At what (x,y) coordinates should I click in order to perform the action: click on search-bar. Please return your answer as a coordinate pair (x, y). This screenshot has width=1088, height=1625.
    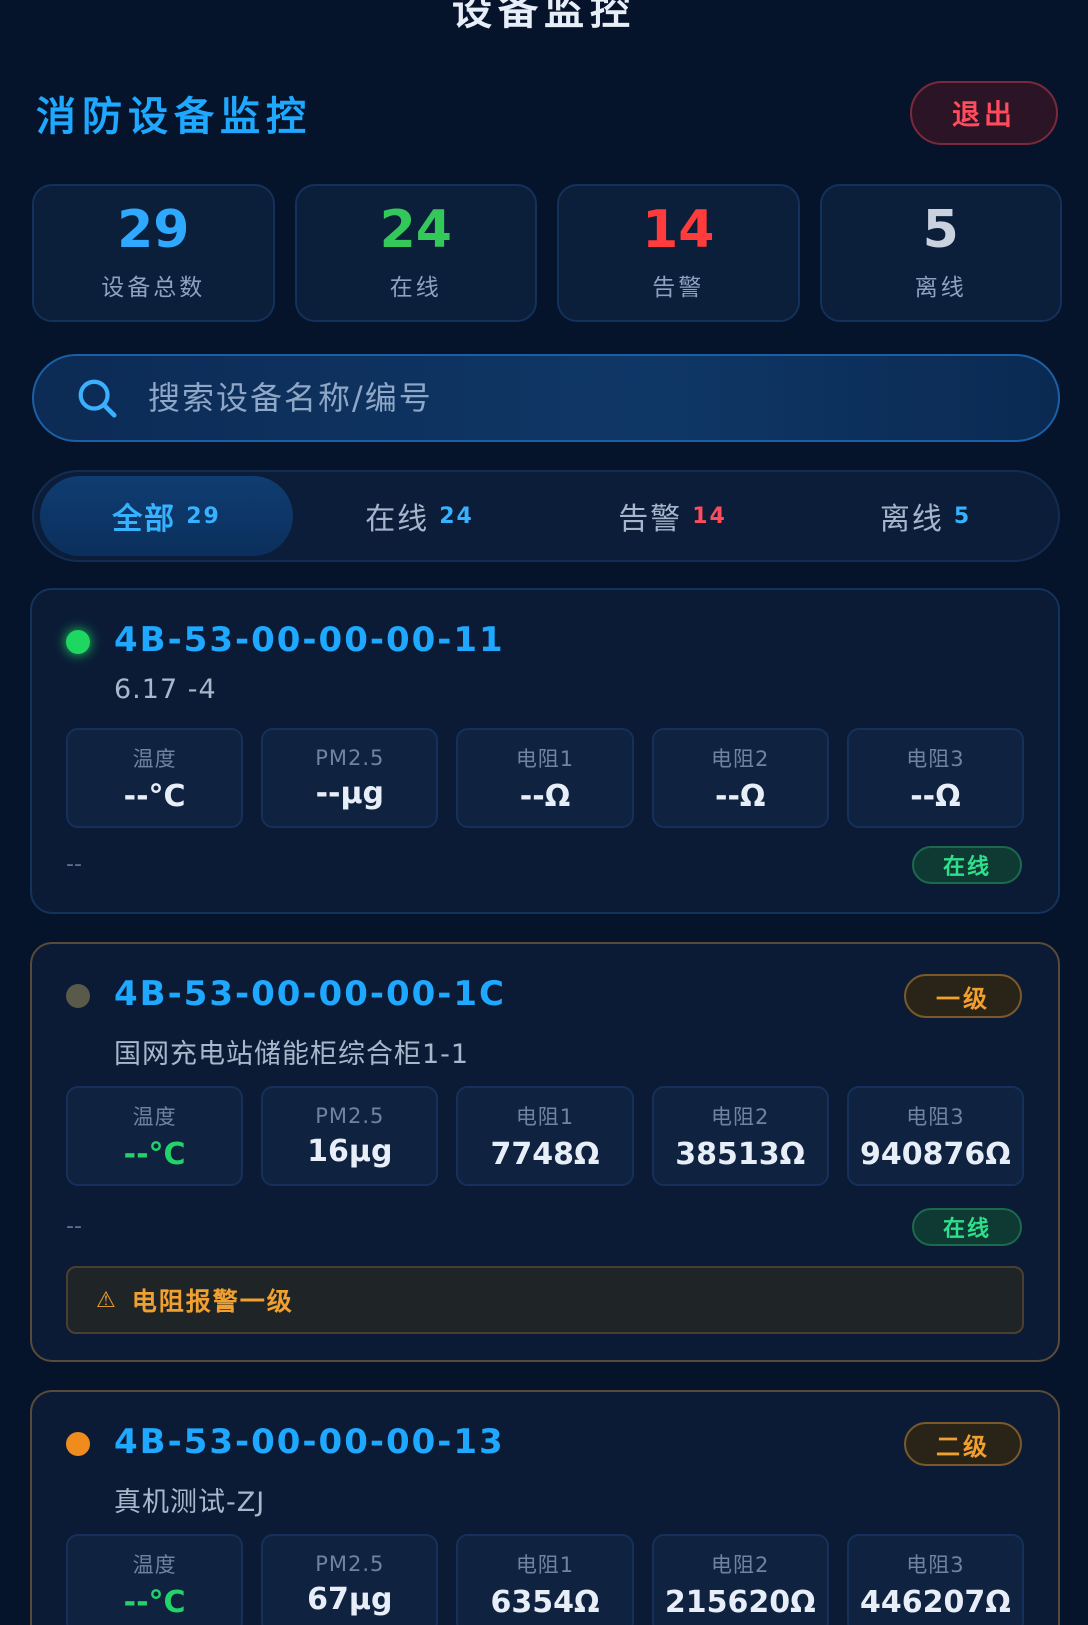
    Looking at the image, I should click on (546, 398).